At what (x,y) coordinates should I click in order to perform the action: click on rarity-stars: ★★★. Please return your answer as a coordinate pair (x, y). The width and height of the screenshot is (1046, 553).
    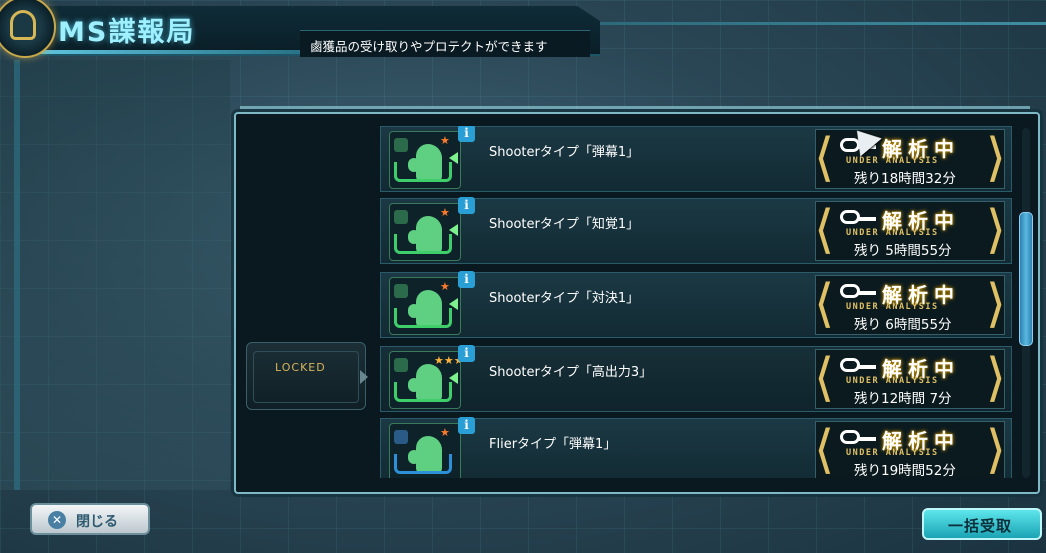
    Looking at the image, I should click on (447, 360).